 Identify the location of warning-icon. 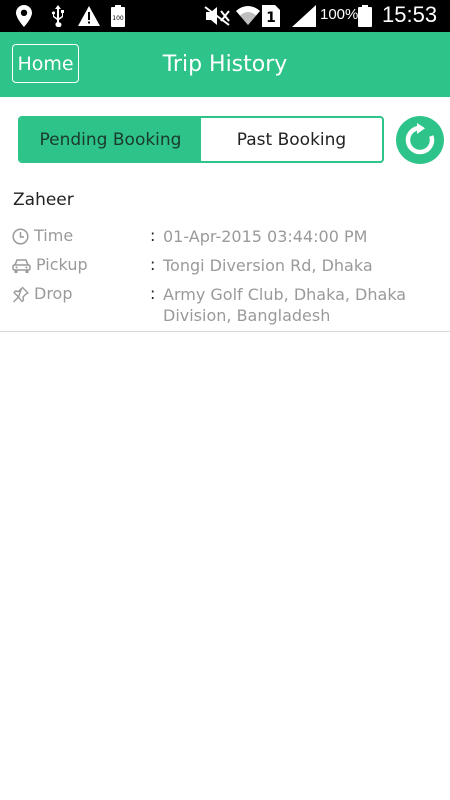
(89, 16).